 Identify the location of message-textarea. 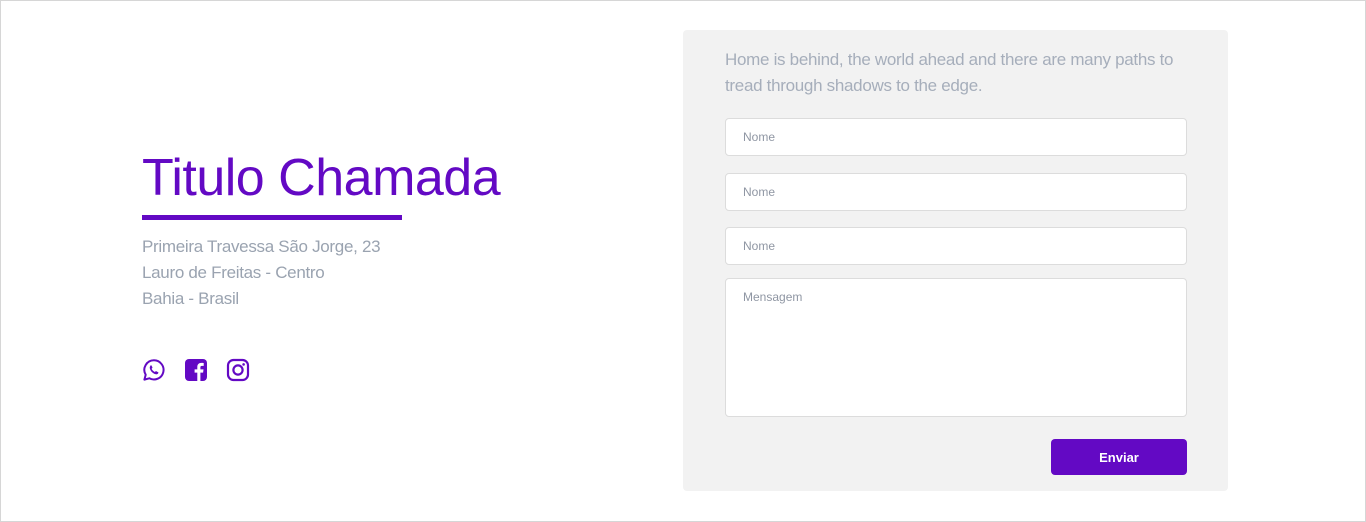
(956, 347).